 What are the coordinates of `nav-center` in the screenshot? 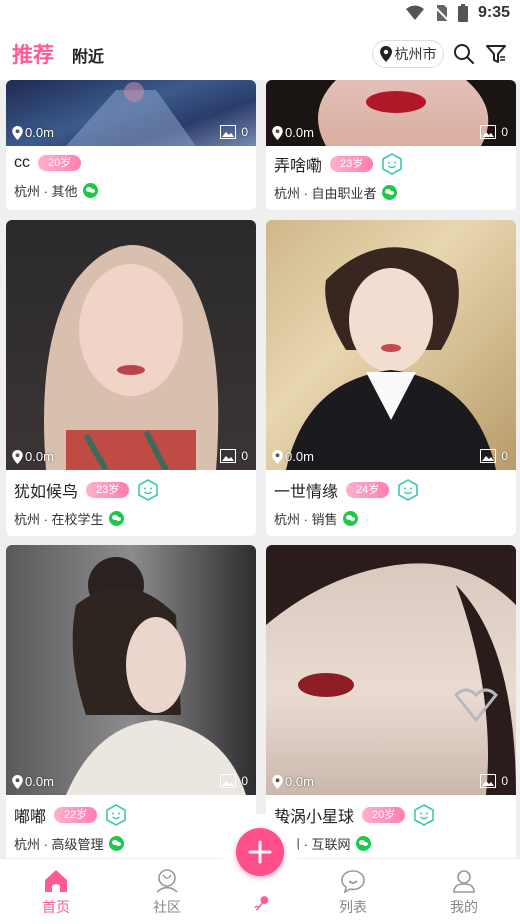 It's located at (262, 905).